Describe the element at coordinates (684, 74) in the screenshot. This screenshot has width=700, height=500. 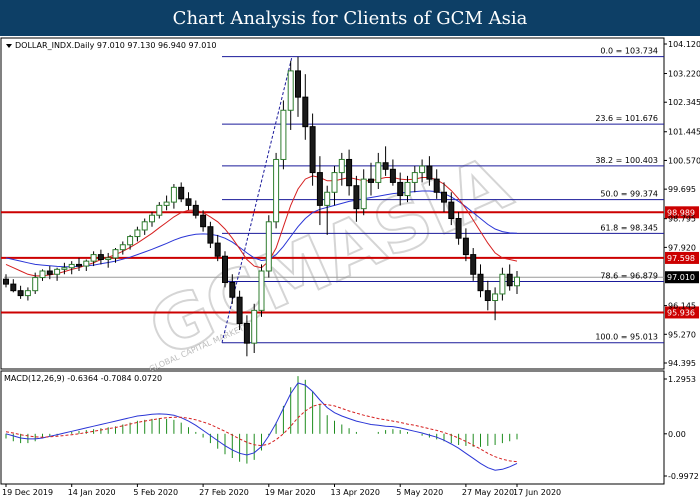
I see `price-tick-label: 103.220` at that location.